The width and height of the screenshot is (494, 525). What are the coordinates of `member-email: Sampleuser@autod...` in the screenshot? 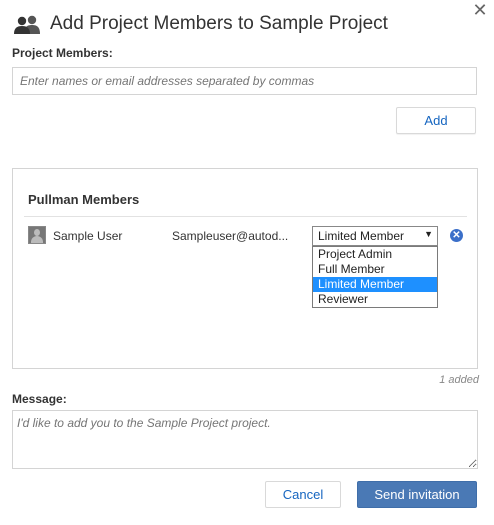 It's located at (230, 236).